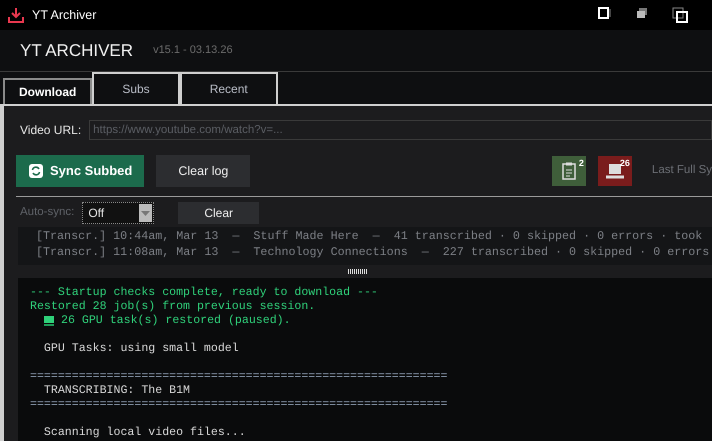  Describe the element at coordinates (370, 236) in the screenshot. I see `history-line: [Transcr.] 10:44am, Mar 13 — Stuff Made Here — 41 transcribed · 0 skipped · 0 errors · took` at that location.